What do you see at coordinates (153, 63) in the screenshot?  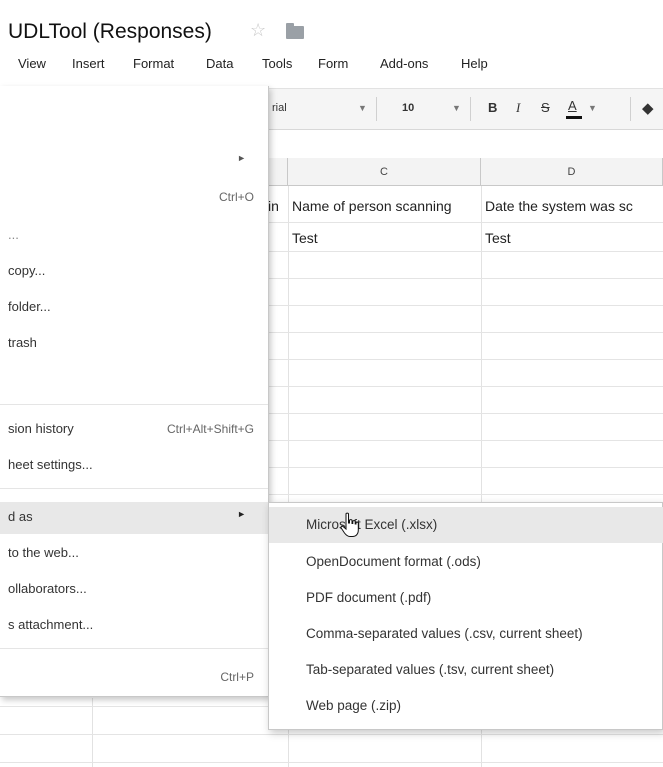 I see `menu-format: Format` at bounding box center [153, 63].